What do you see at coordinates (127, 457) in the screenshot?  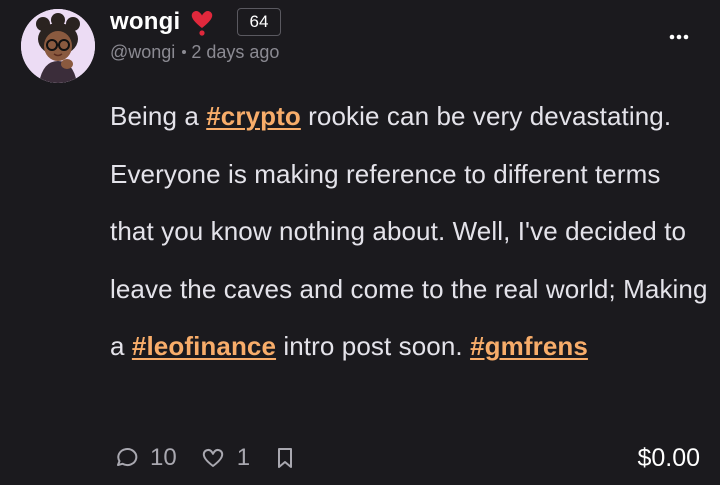 I see `comment-icon` at bounding box center [127, 457].